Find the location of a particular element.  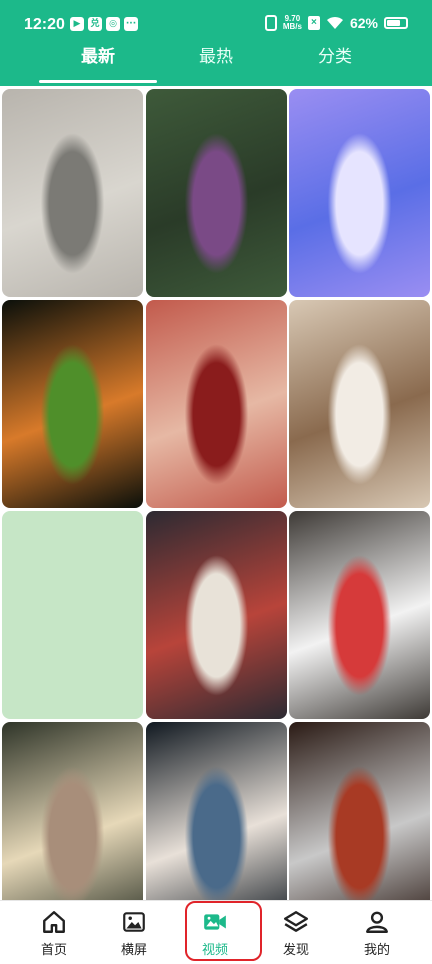

tab-hottest: 最热 is located at coordinates (216, 54).